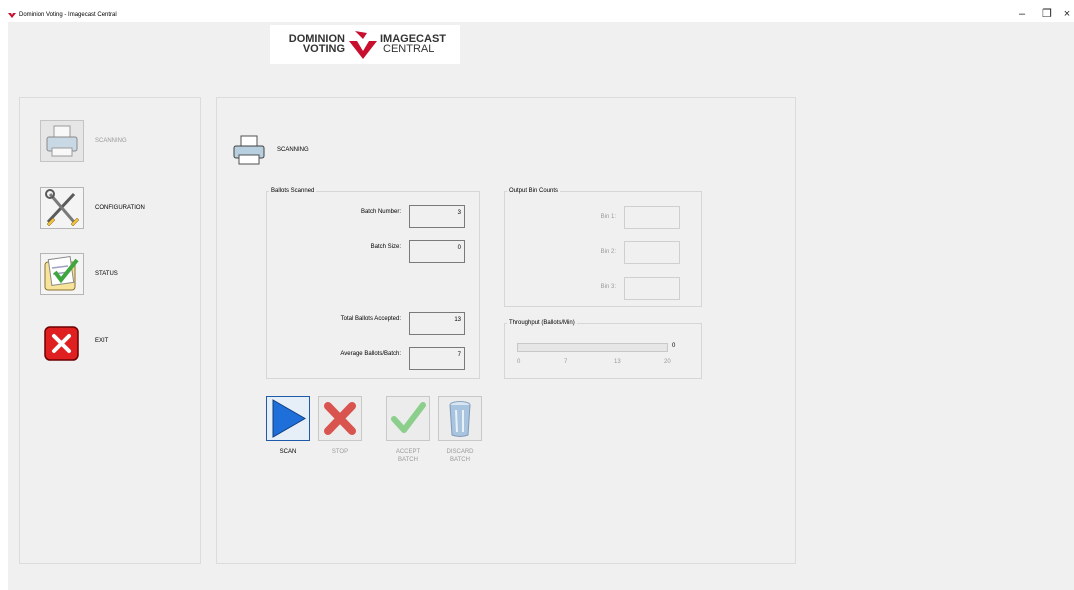 Image resolution: width=1074 pixels, height=590 pixels. Describe the element at coordinates (534, 191) in the screenshot. I see `output-bin-counts-title: Output Bin Counts` at that location.